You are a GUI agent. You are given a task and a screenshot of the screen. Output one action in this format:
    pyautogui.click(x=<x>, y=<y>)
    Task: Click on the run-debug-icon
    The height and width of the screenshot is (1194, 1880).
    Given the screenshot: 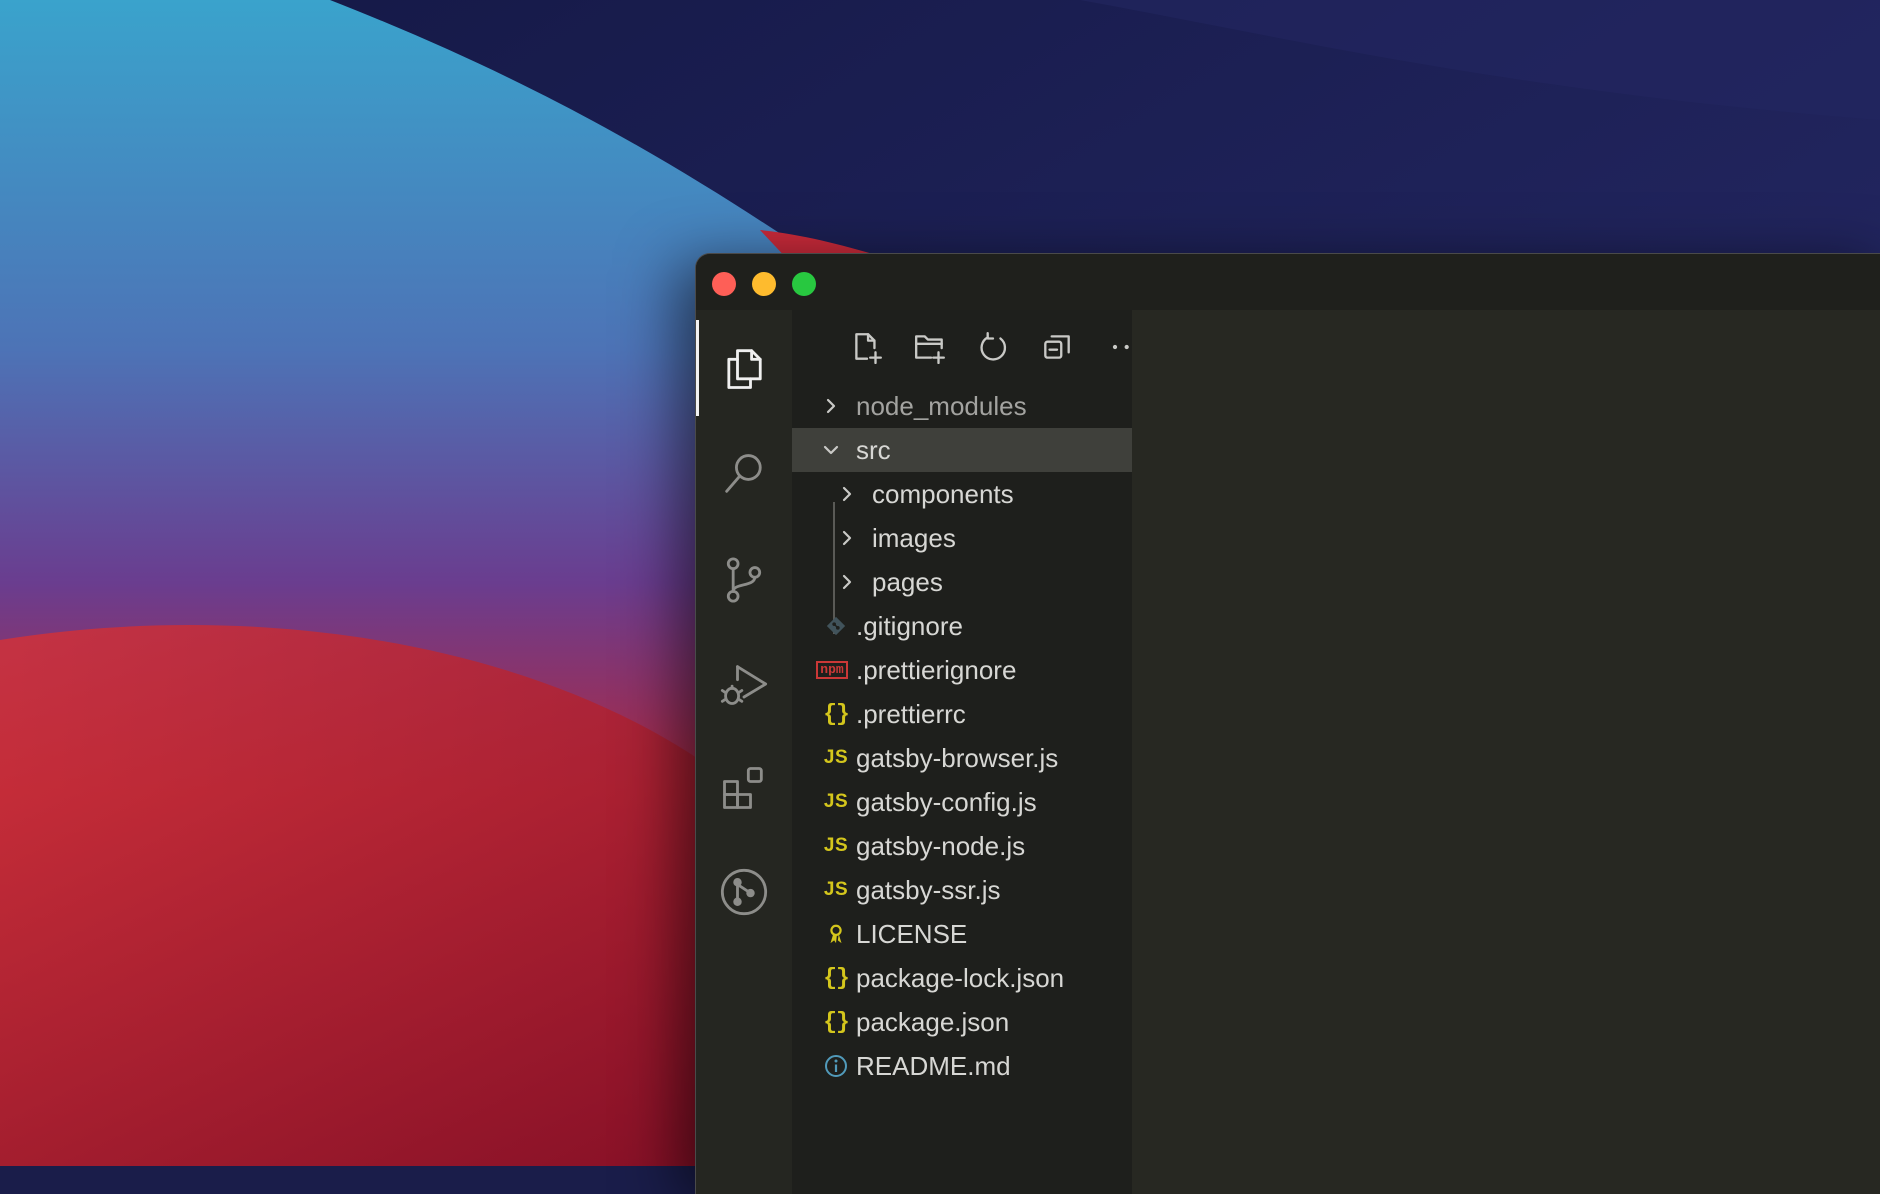 What is the action you would take?
    pyautogui.click(x=744, y=685)
    